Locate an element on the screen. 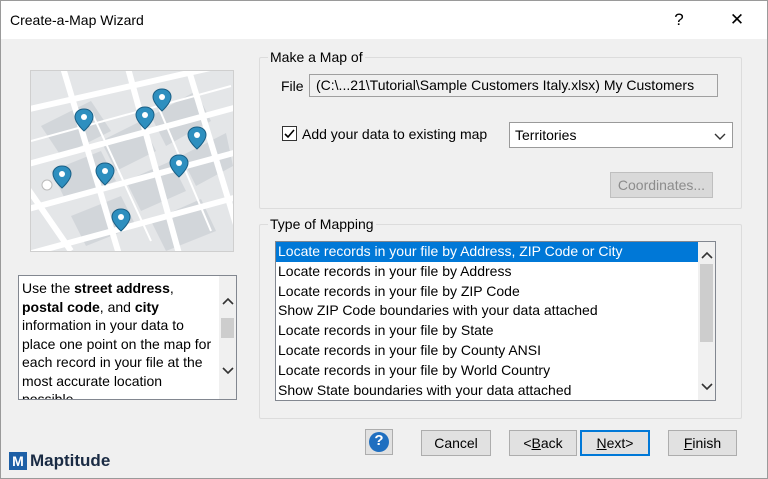  map-illustration is located at coordinates (132, 161).